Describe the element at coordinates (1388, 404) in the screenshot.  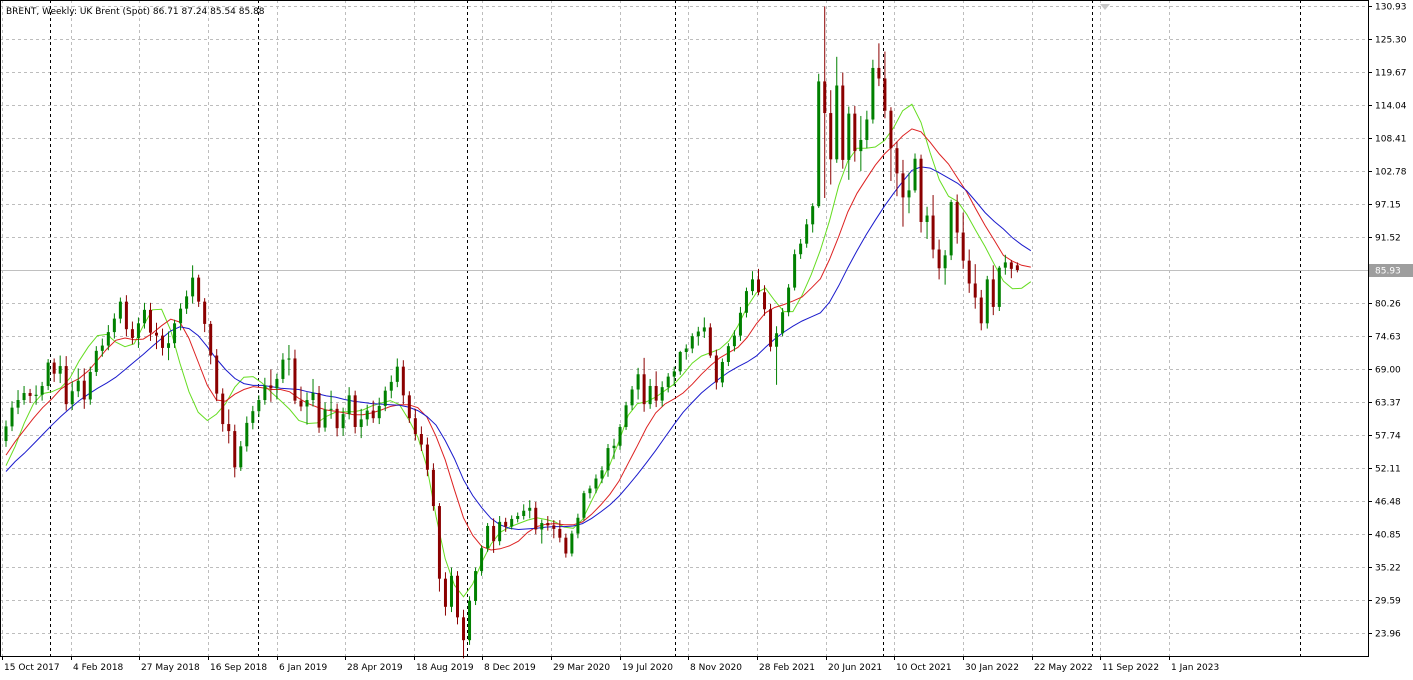
I see `y-tick-label: 63.37` at that location.